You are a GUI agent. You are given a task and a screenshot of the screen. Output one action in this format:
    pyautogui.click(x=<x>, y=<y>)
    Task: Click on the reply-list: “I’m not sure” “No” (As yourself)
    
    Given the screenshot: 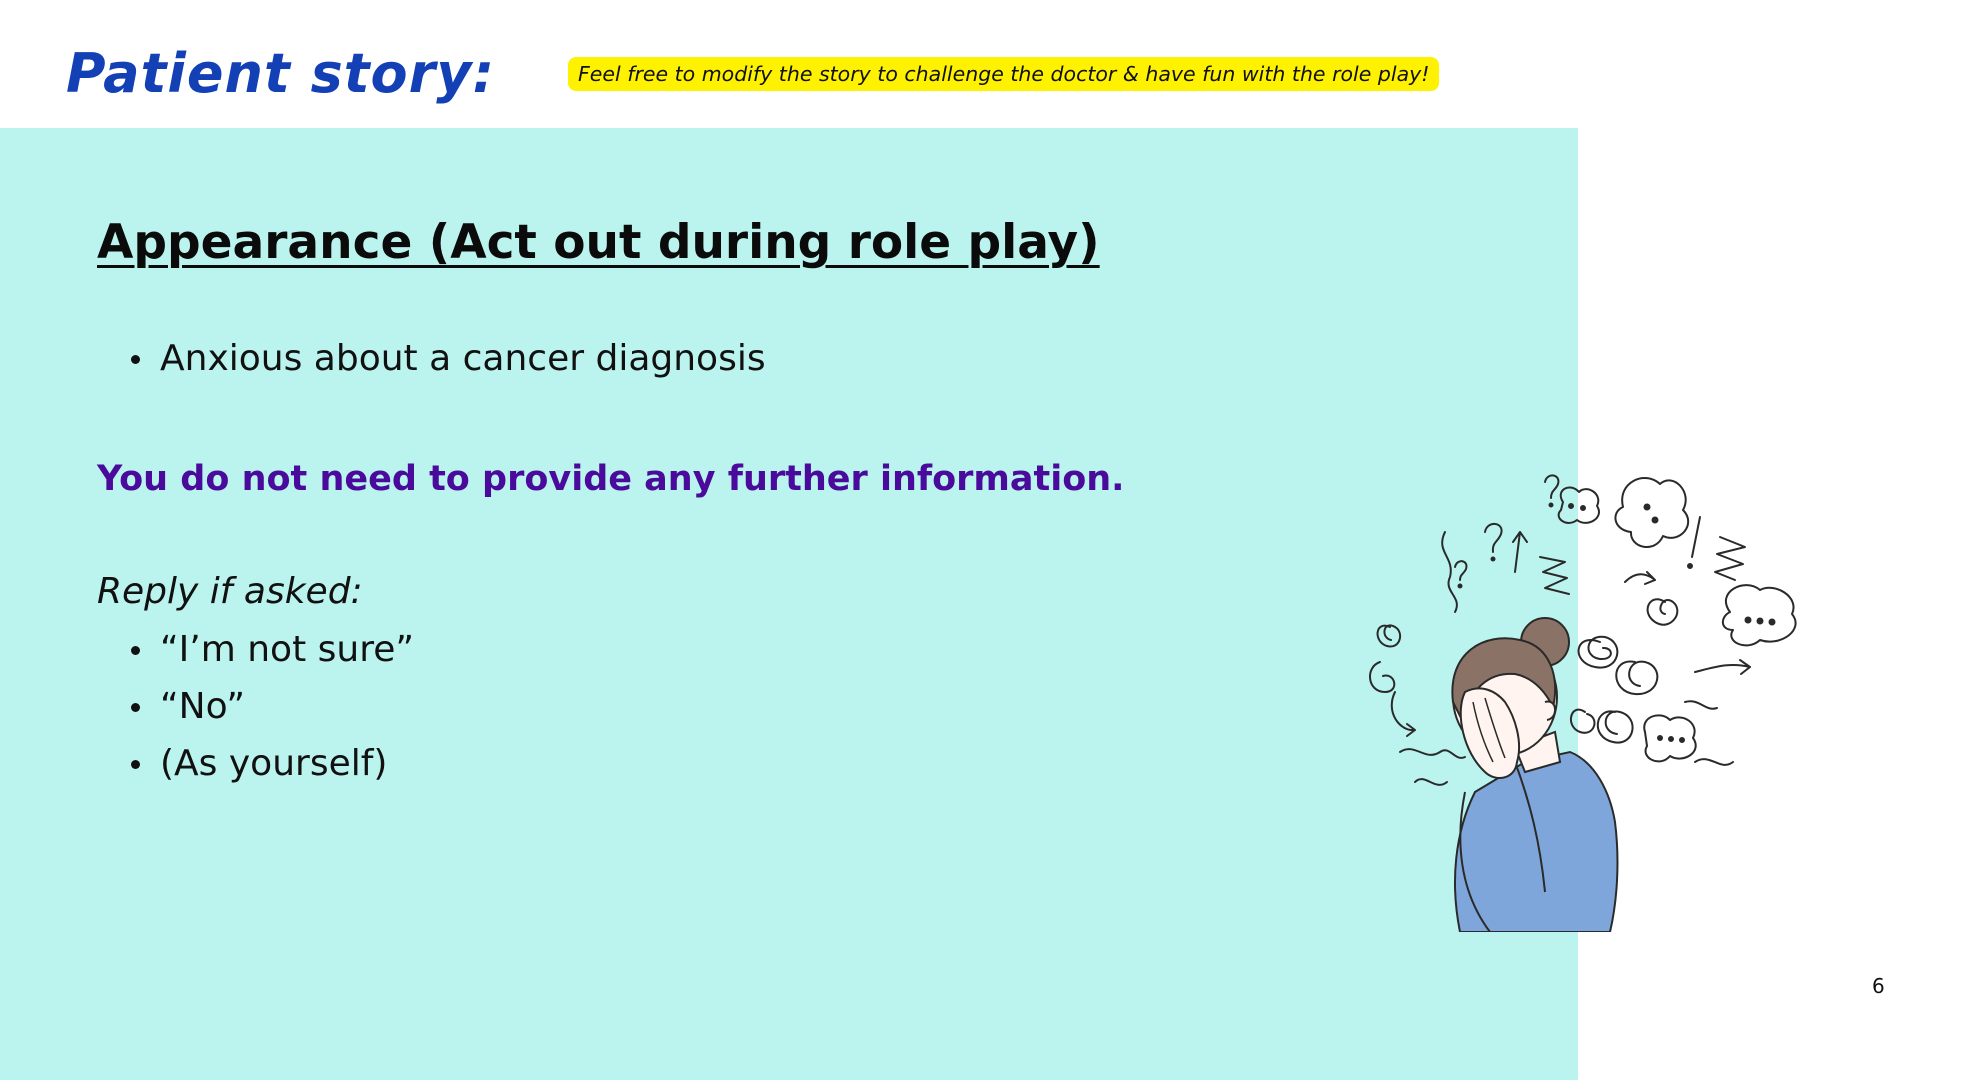 What is the action you would take?
    pyautogui.click(x=267, y=706)
    